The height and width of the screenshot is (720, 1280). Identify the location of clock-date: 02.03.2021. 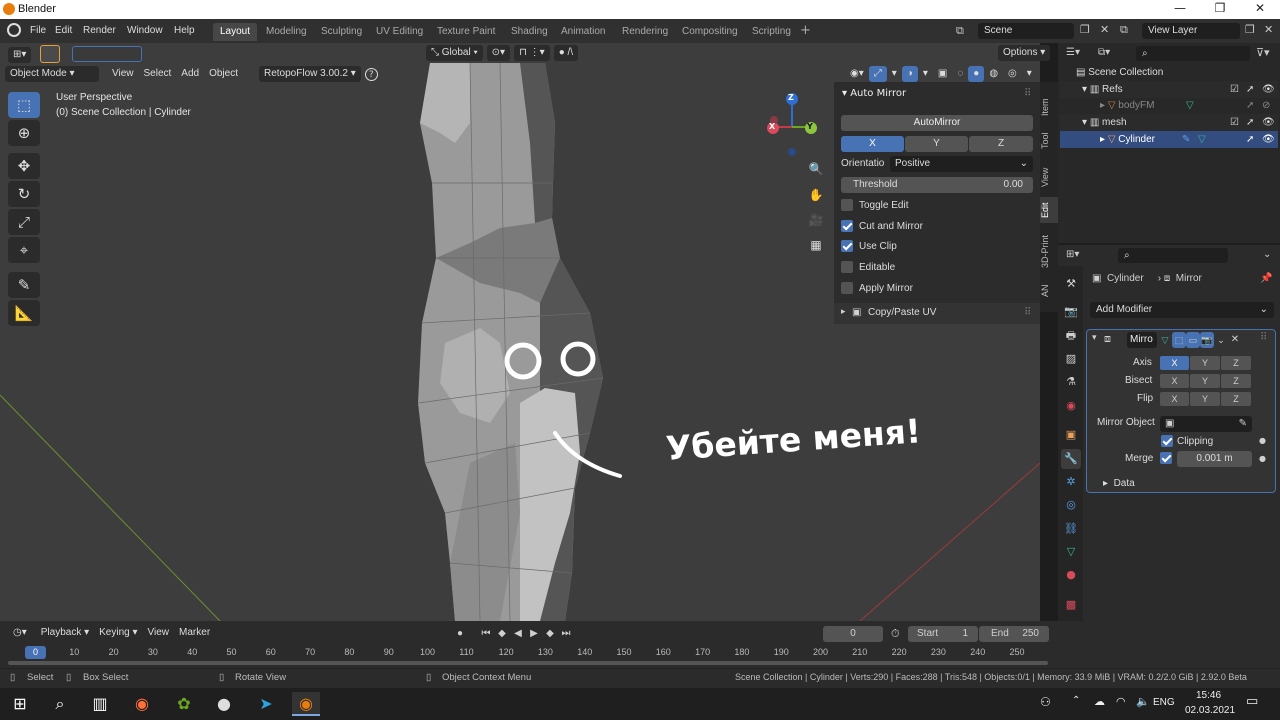
(1210, 710).